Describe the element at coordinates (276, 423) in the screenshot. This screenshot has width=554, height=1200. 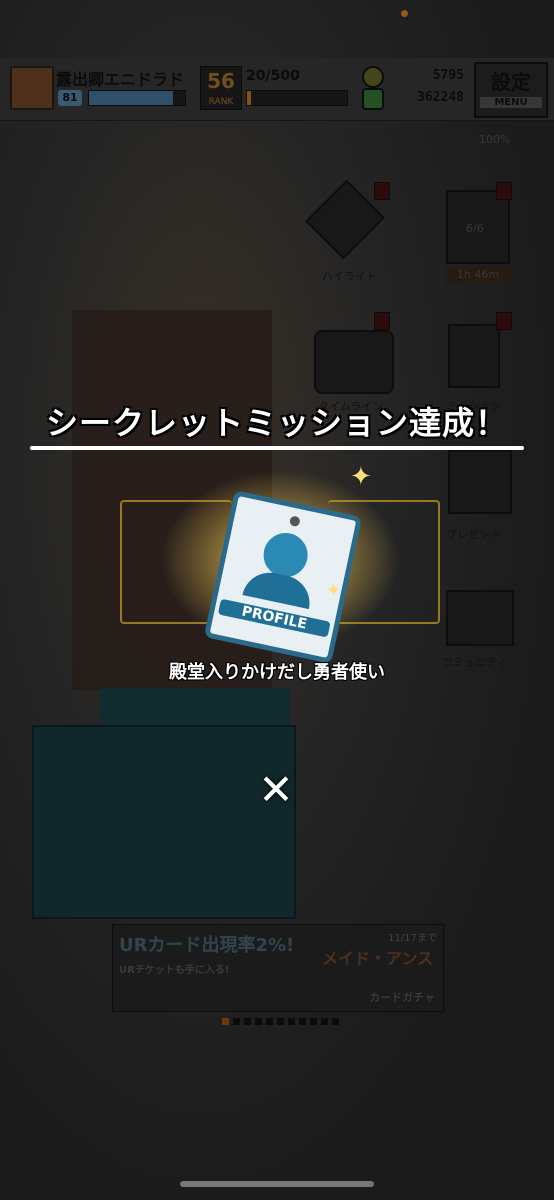
I see `mission-complete-headline: シークレットミッション達成！` at that location.